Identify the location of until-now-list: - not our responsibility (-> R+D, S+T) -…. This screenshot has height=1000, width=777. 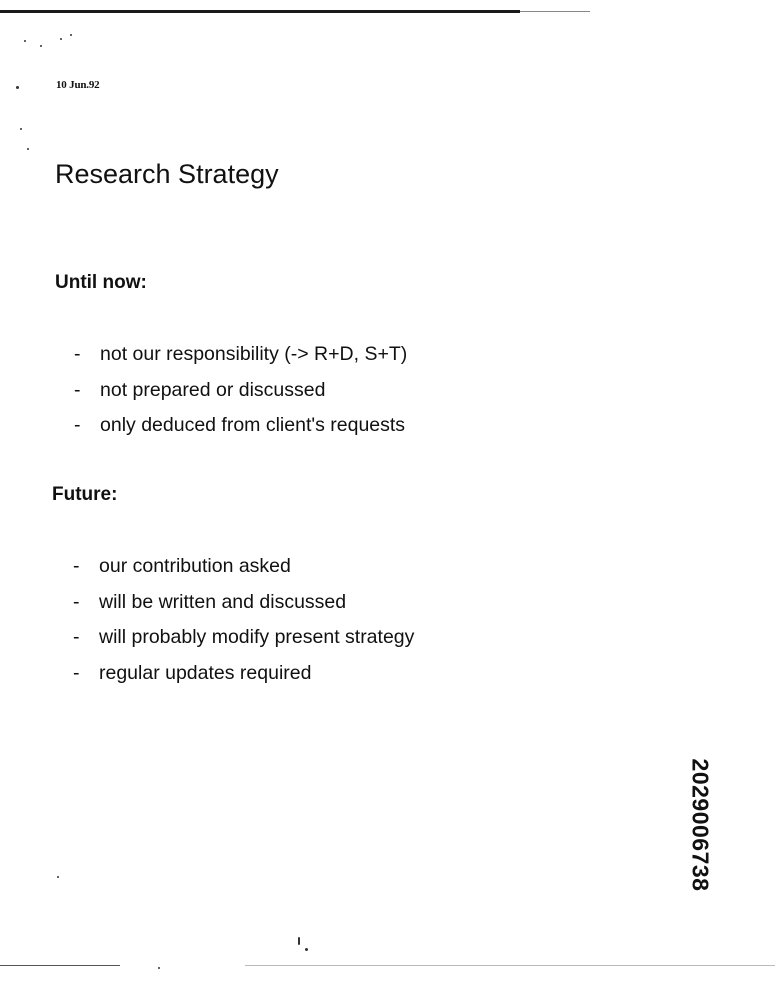
(240, 395).